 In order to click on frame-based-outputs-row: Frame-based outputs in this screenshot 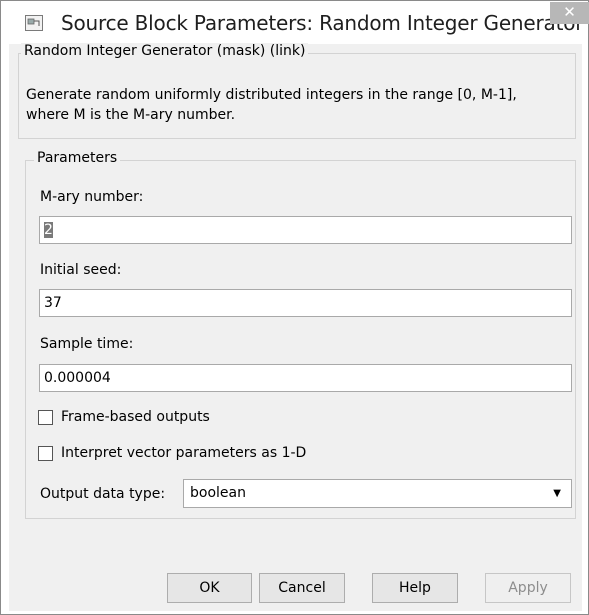, I will do `click(124, 417)`.